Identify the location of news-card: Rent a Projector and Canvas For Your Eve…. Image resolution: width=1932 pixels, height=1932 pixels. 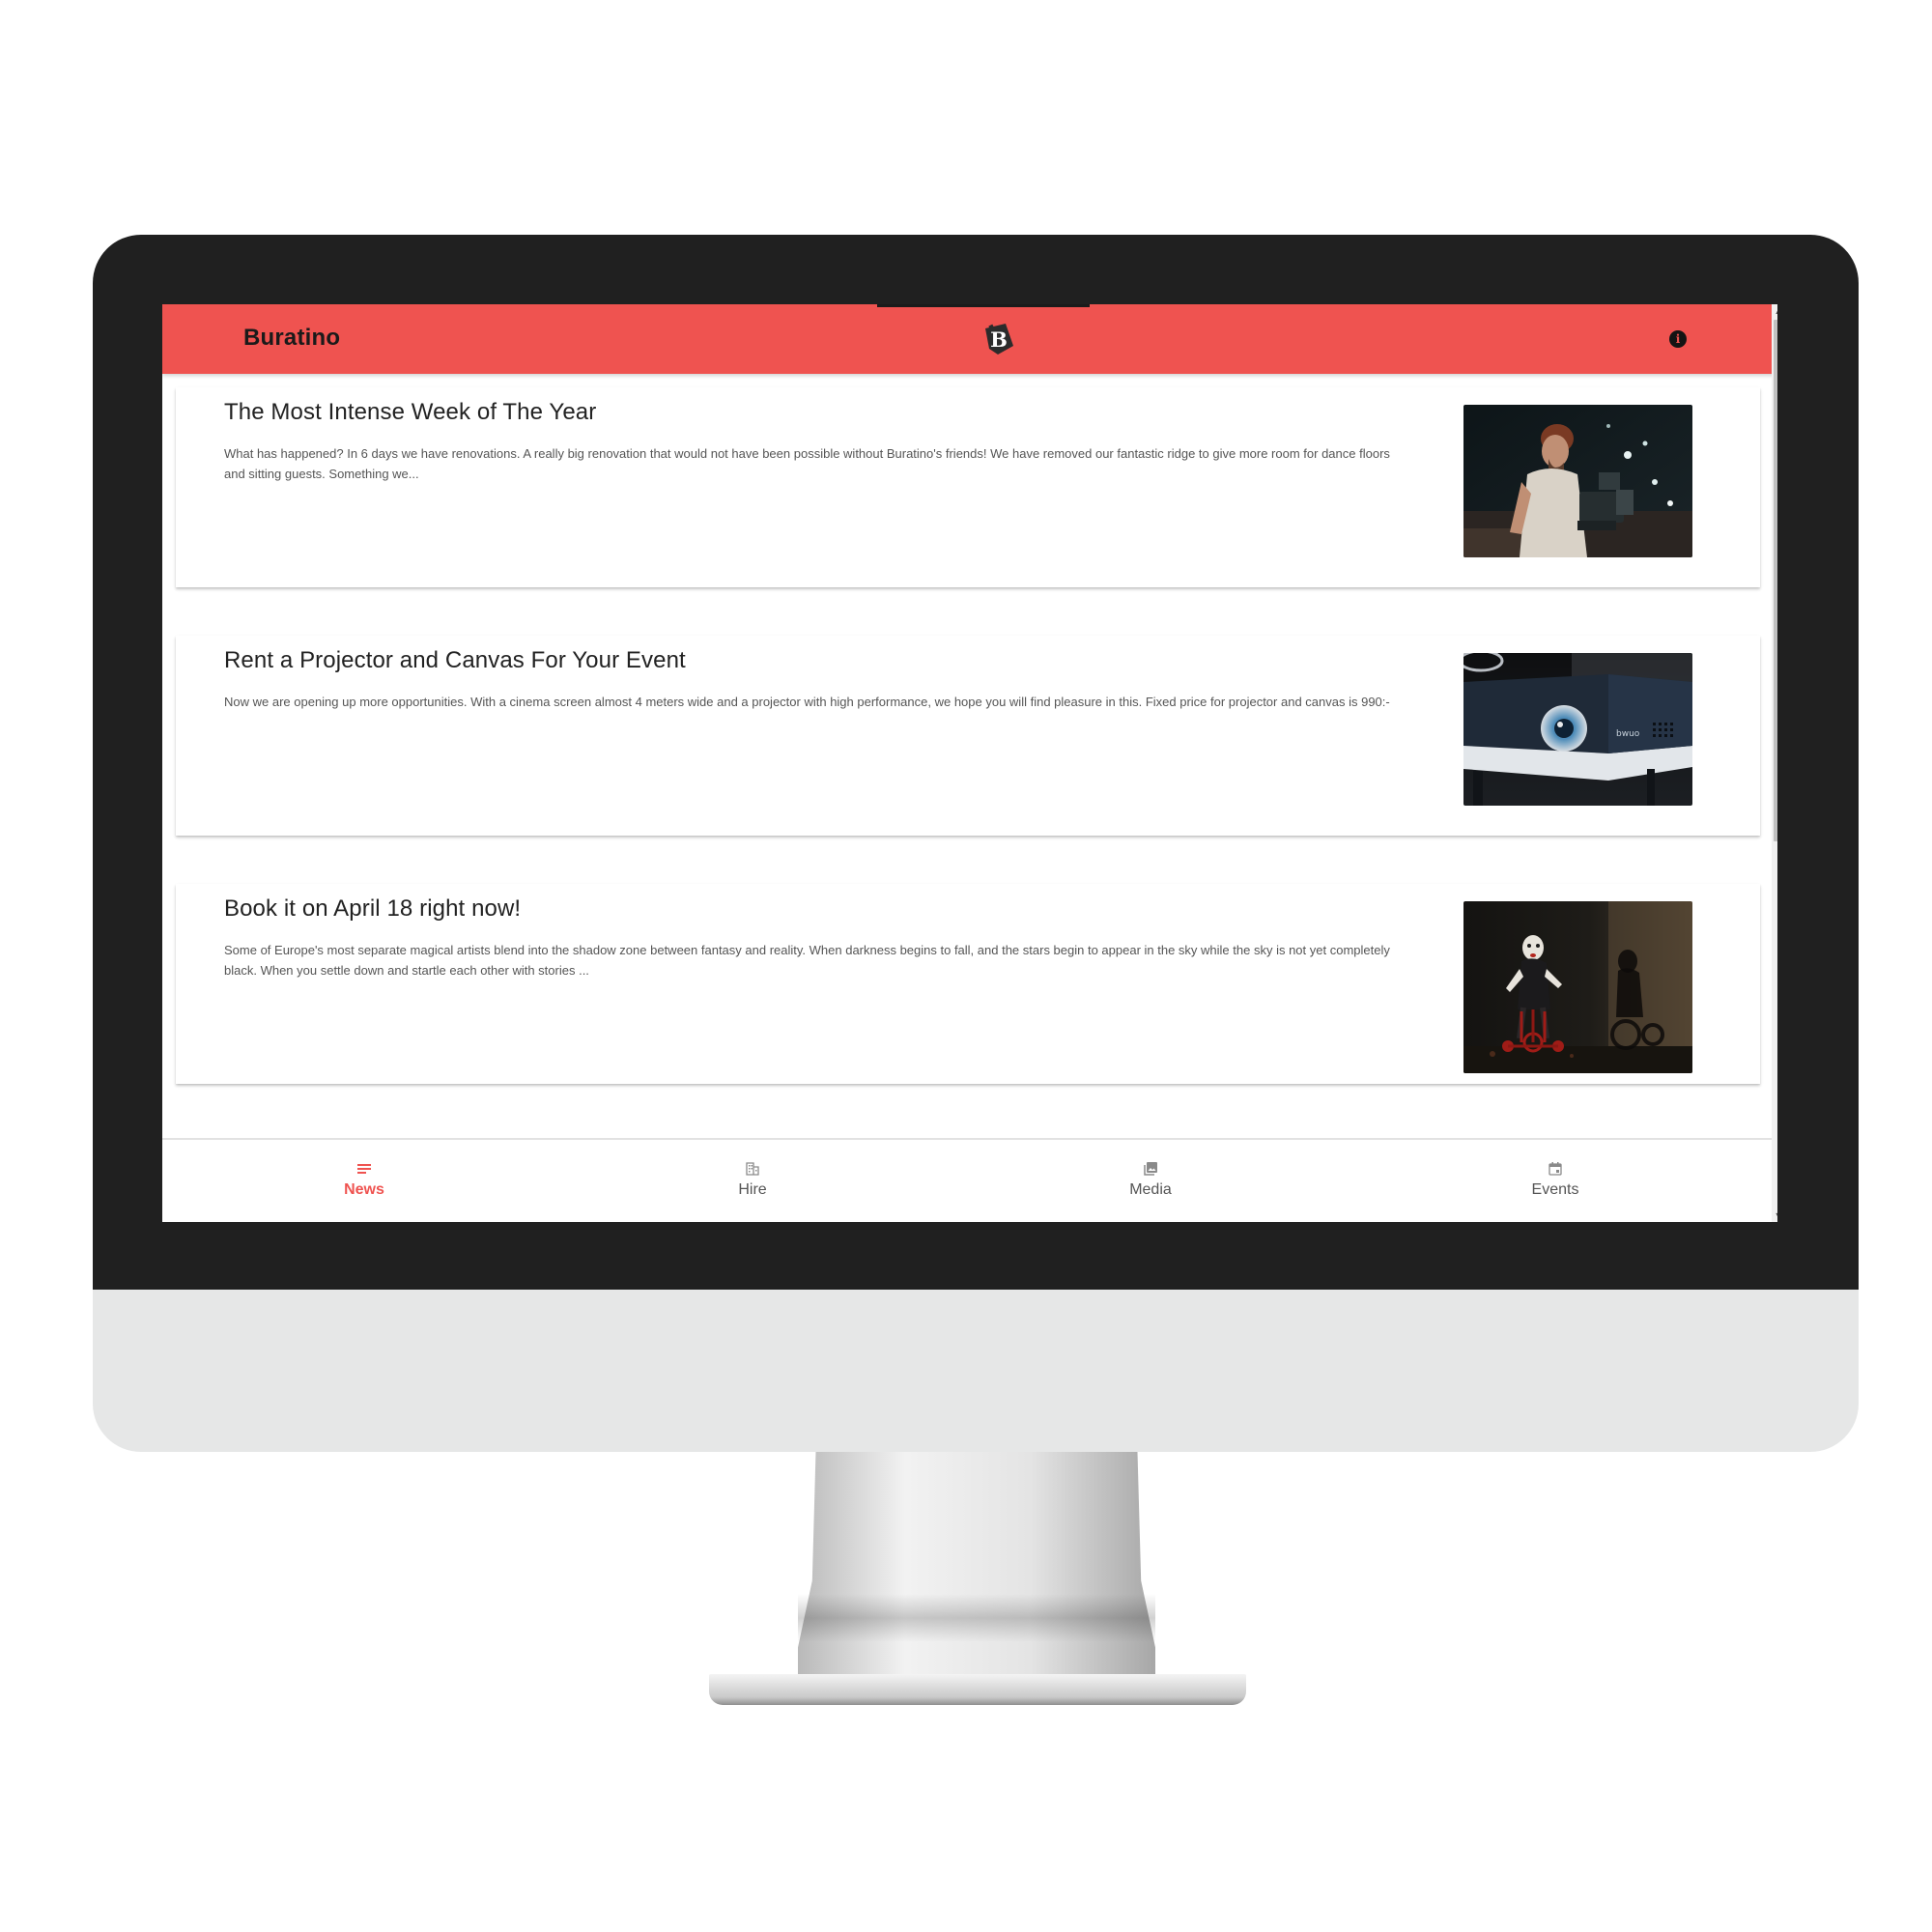
(968, 736).